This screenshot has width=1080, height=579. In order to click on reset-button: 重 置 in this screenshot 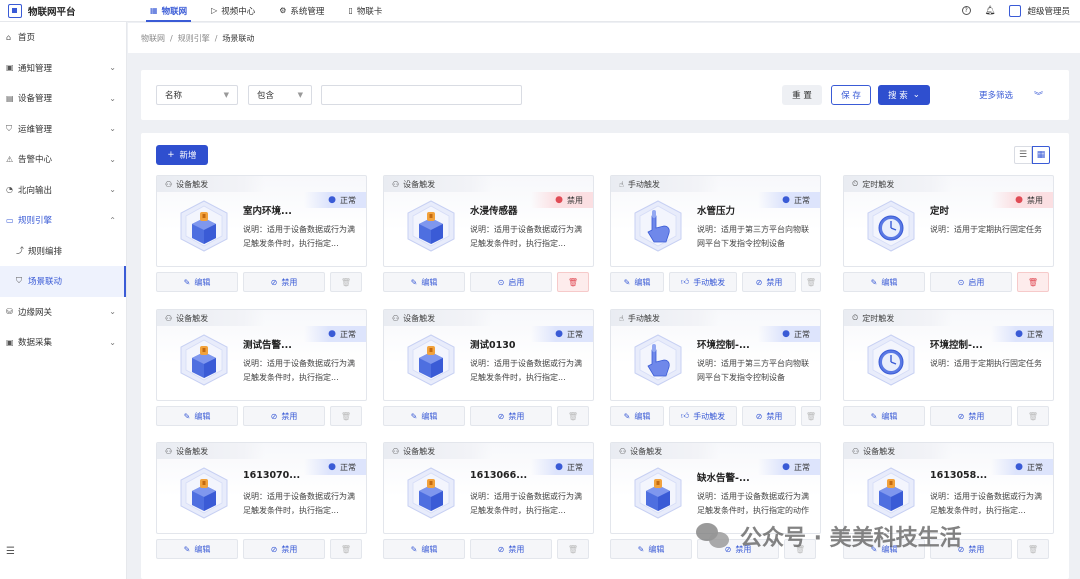, I will do `click(802, 95)`.